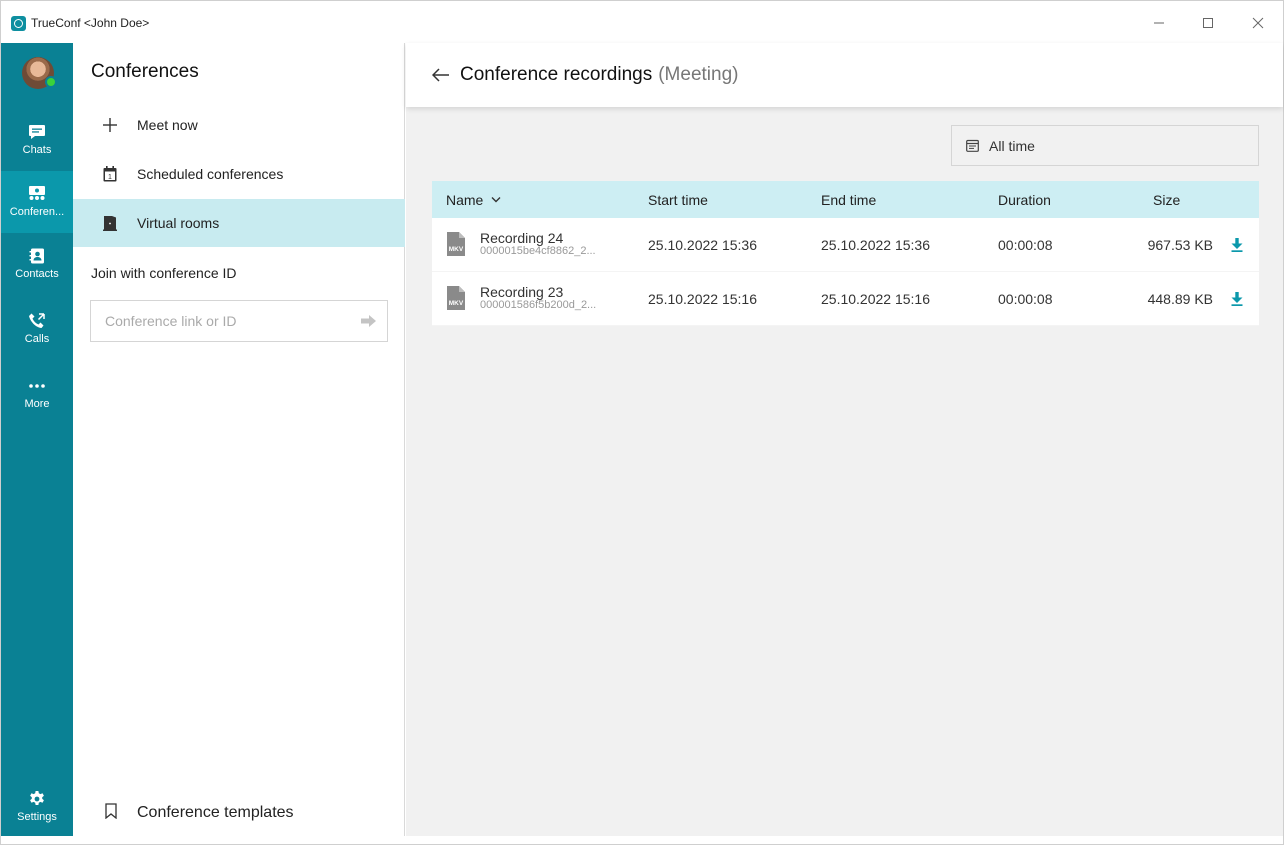 This screenshot has width=1284, height=845. What do you see at coordinates (844, 75) in the screenshot?
I see `page-header: Conference recordings (Meeting)` at bounding box center [844, 75].